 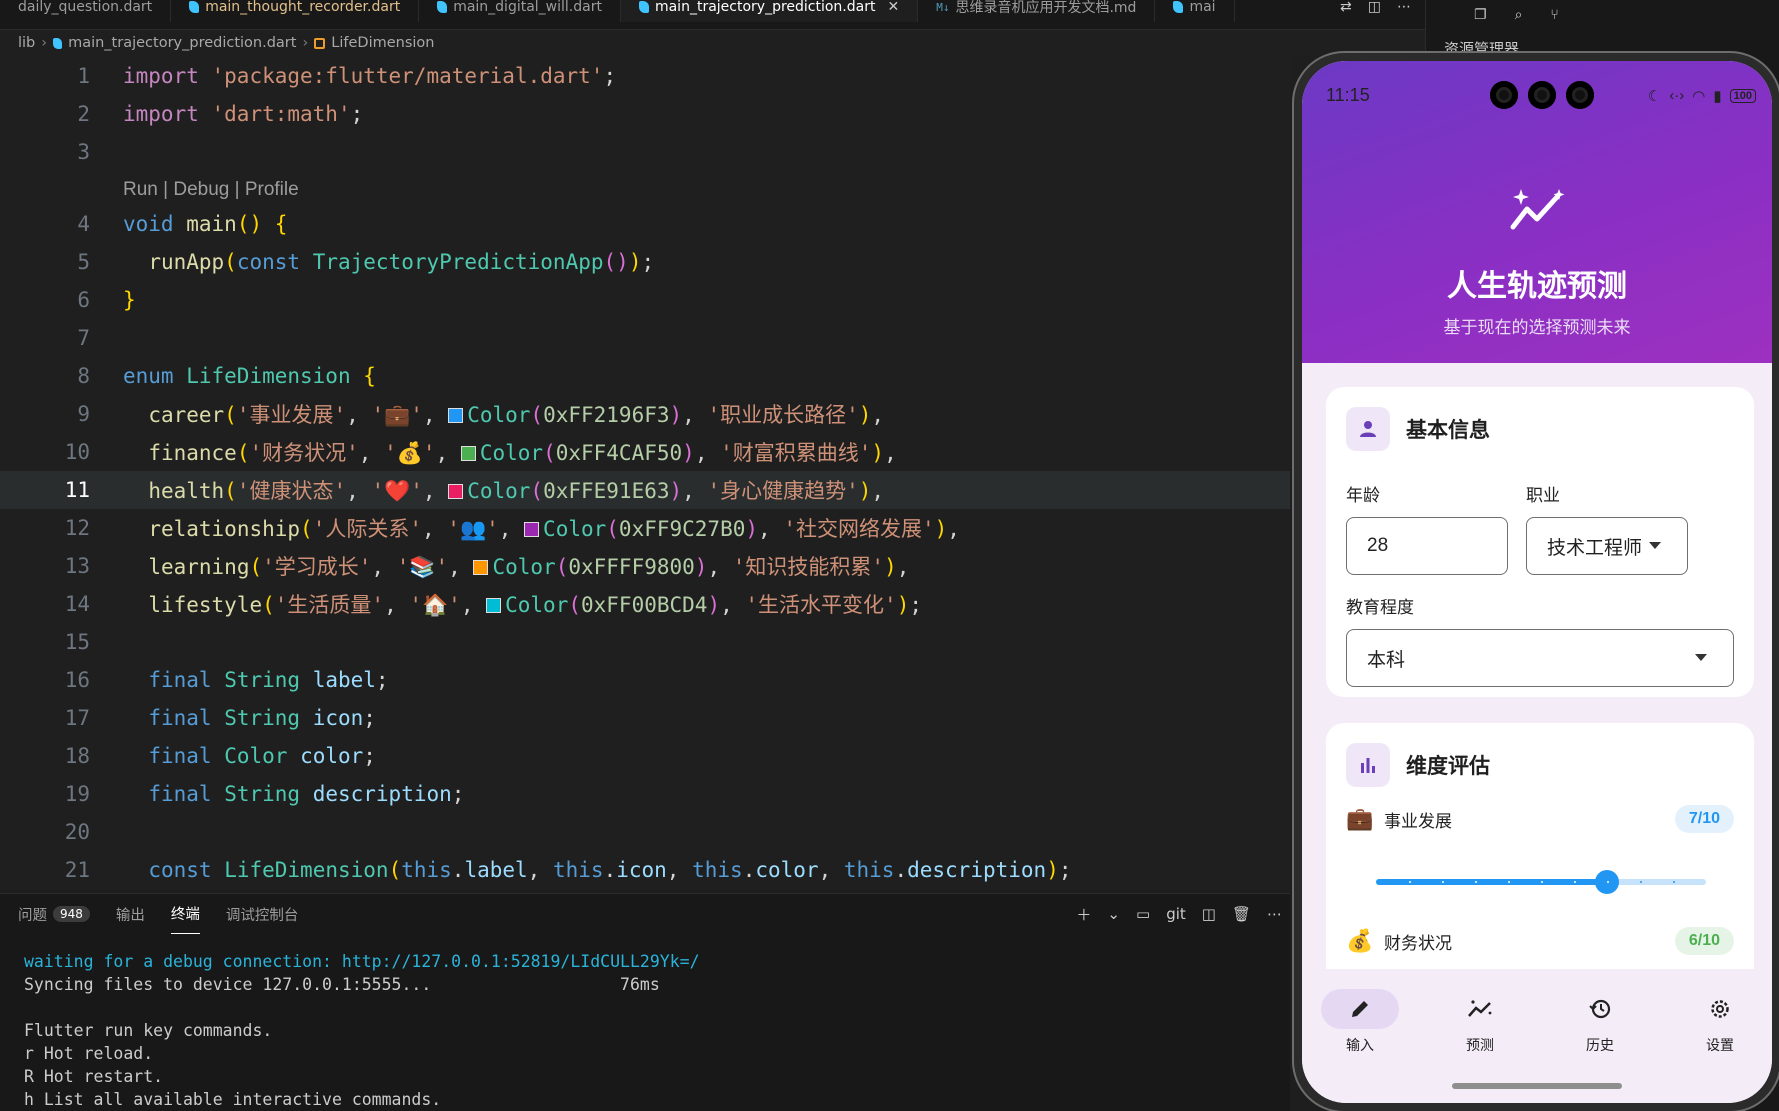 I want to click on breadcrumb-file: main_trajectory_prediction.dart, so click(x=182, y=43).